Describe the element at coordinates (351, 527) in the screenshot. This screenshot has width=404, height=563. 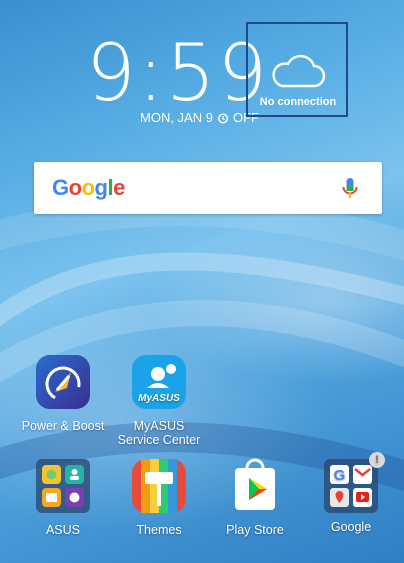
I see `app-label: Google` at that location.